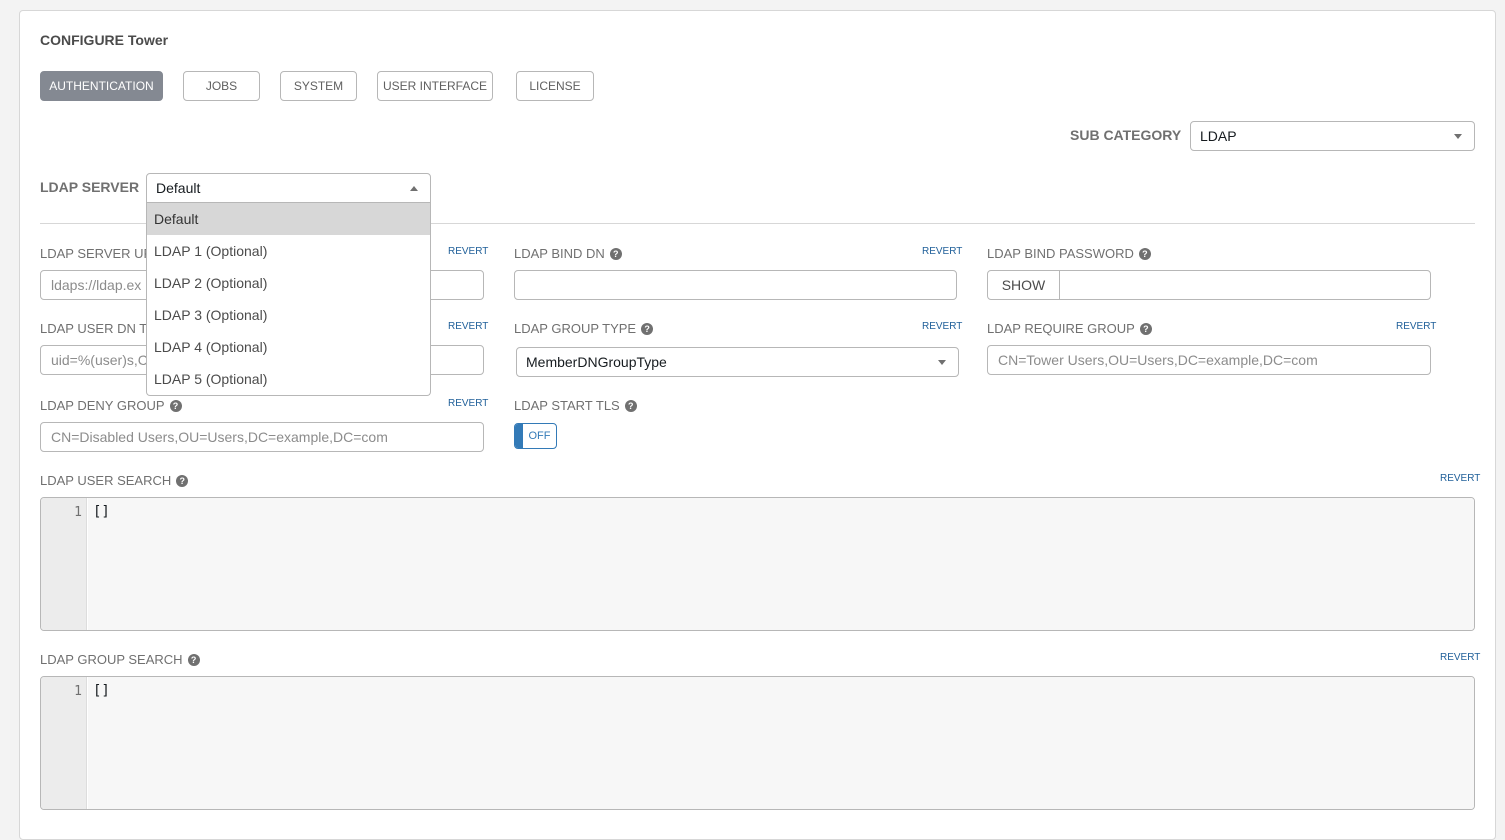 This screenshot has width=1505, height=840. What do you see at coordinates (288, 379) in the screenshot?
I see `dropdown-option-ldap-5: LDAP 5 (Optional)` at bounding box center [288, 379].